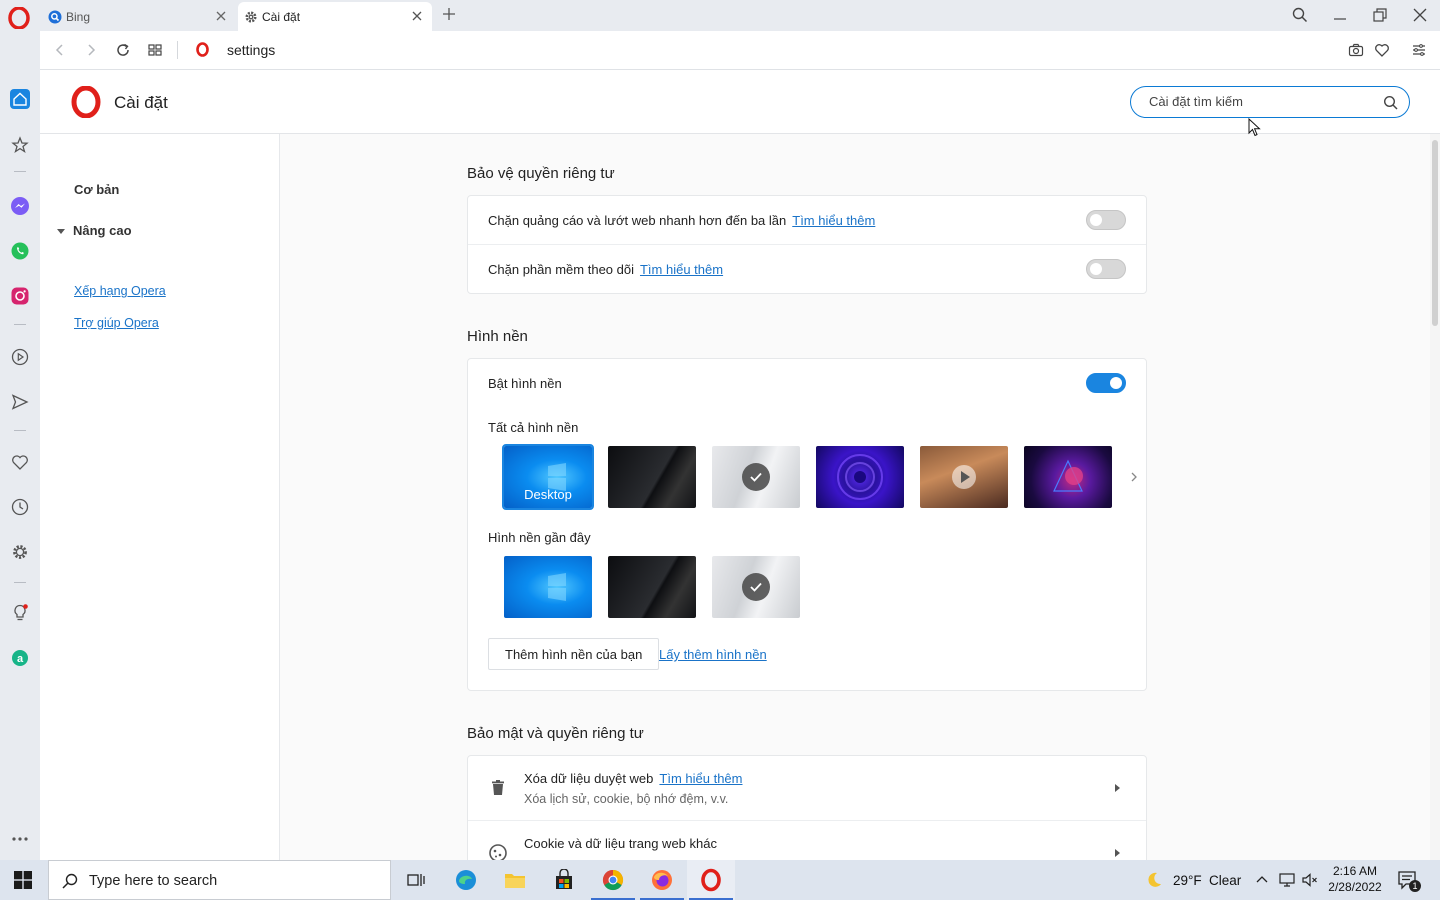  Describe the element at coordinates (515, 880) in the screenshot. I see `file-explorer-icon` at that location.